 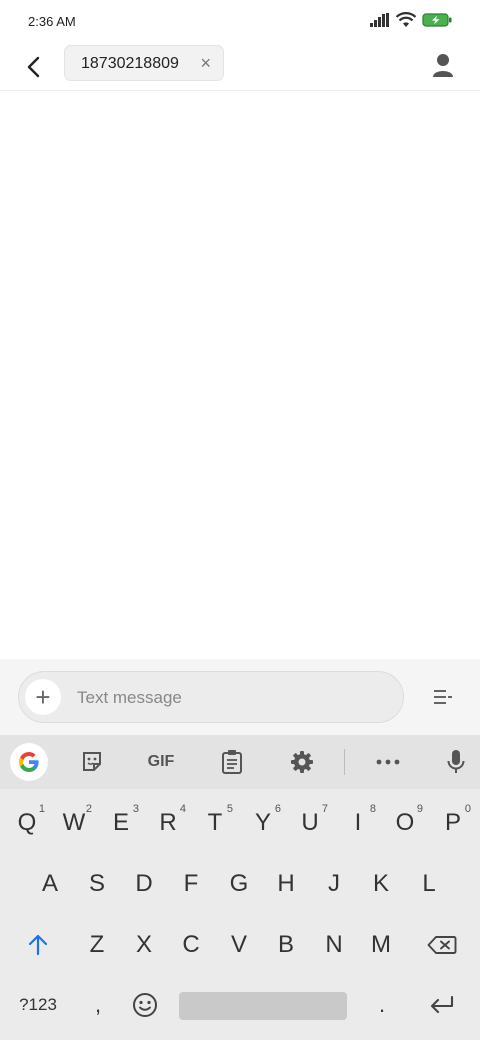 I want to click on key-g: G, so click(x=239, y=884).